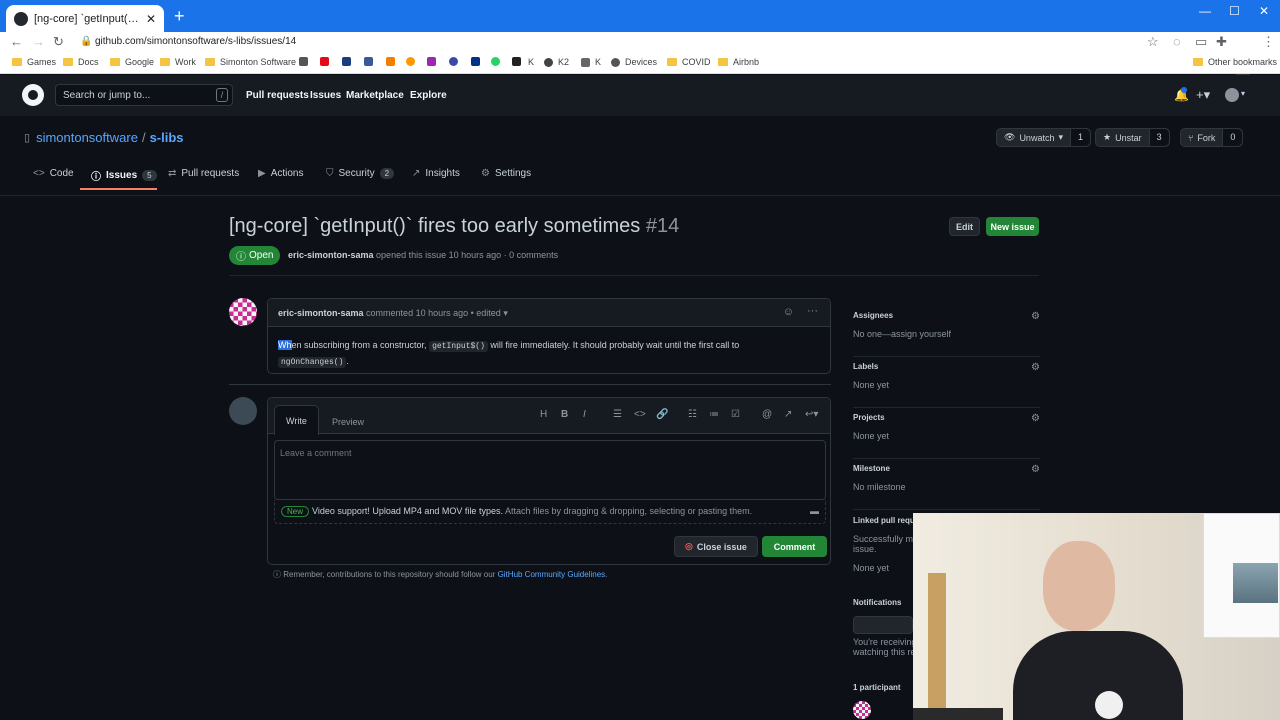 The width and height of the screenshot is (1280, 720). Describe the element at coordinates (814, 511) in the screenshot. I see `markdown-icon: ▬` at that location.